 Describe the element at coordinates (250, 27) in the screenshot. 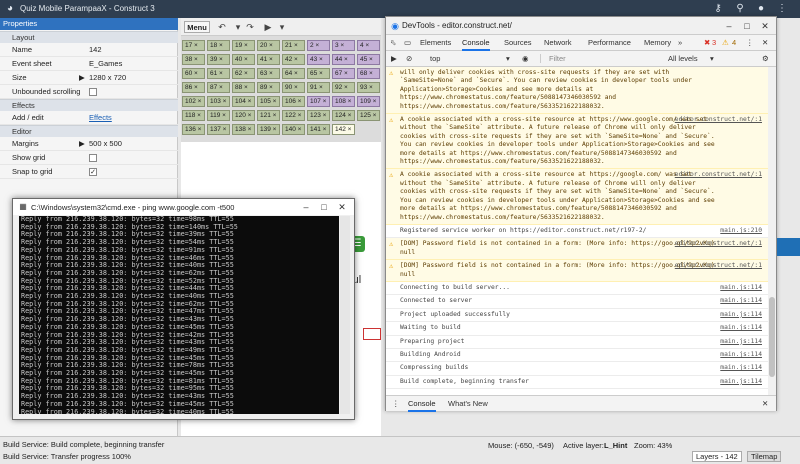

I see `redo-icon: ↷` at that location.